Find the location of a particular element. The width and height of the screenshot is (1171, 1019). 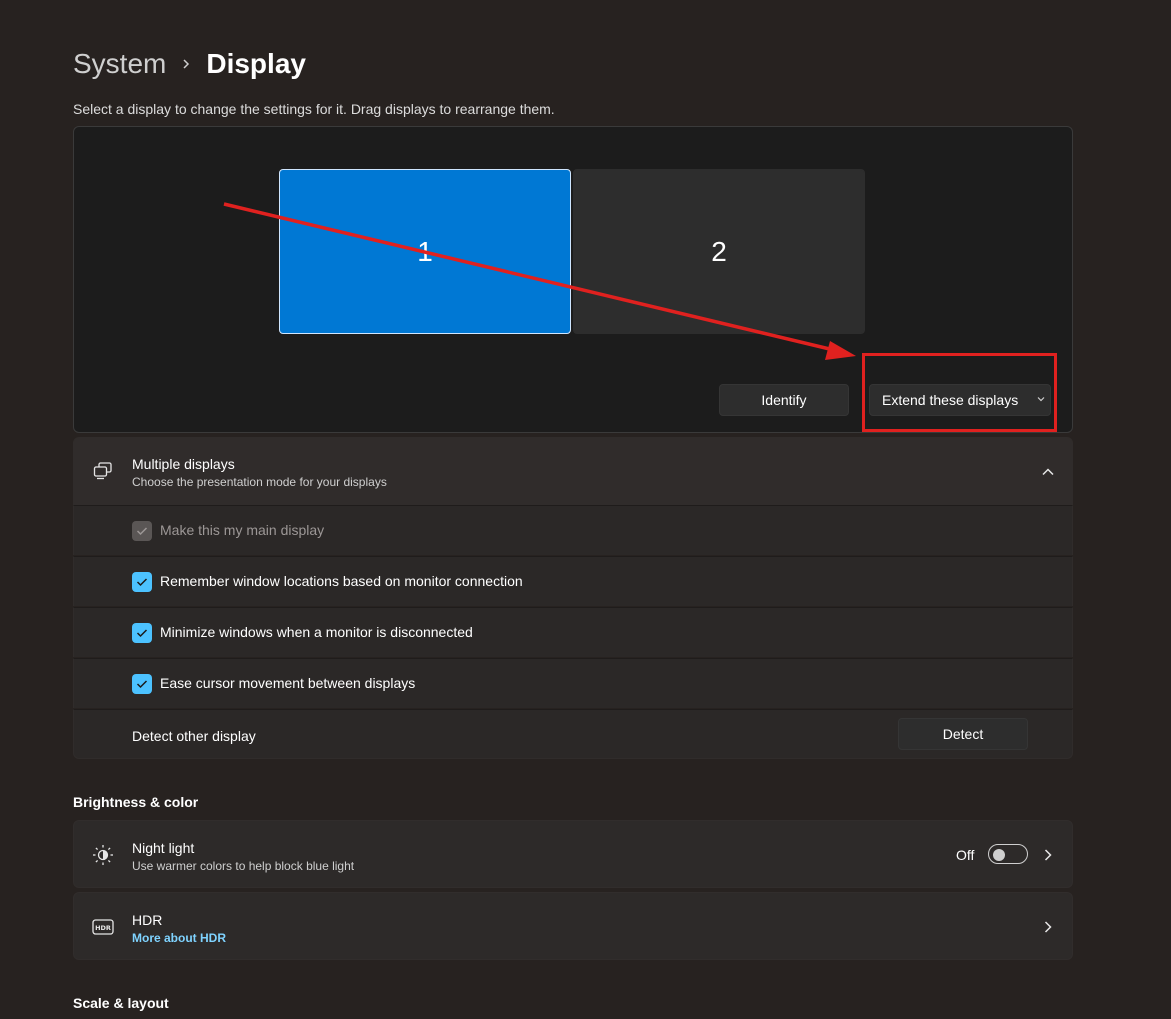

chevron-up-icon is located at coordinates (1048, 472).